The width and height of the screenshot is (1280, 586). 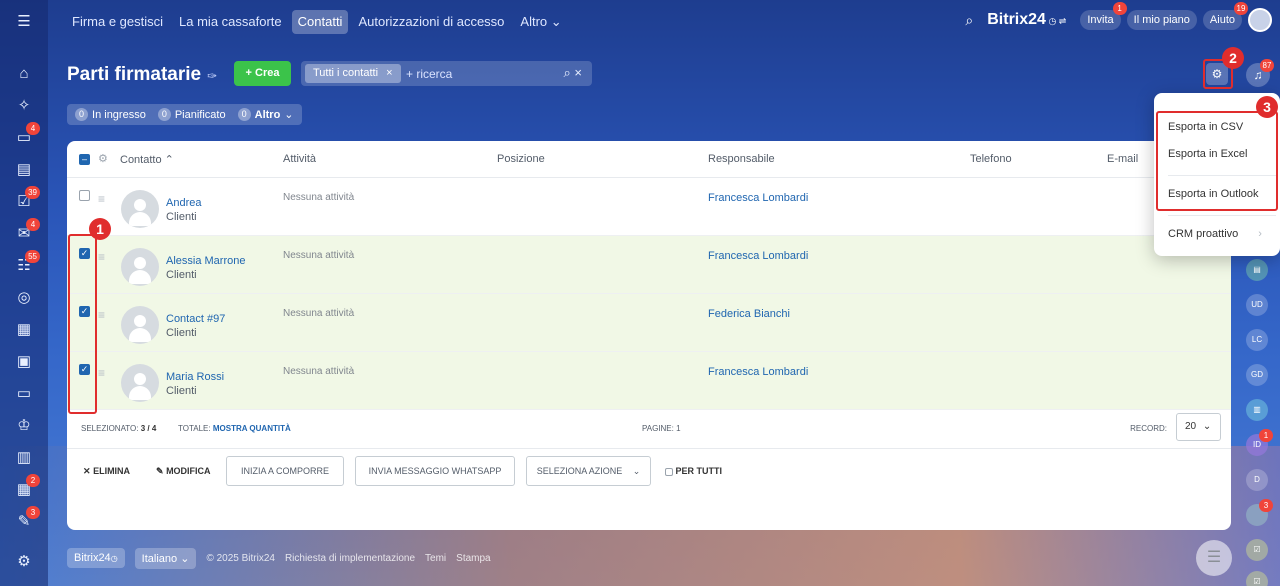 I want to click on footer-link-implementation: Richiesta di implementazione, so click(x=350, y=558).